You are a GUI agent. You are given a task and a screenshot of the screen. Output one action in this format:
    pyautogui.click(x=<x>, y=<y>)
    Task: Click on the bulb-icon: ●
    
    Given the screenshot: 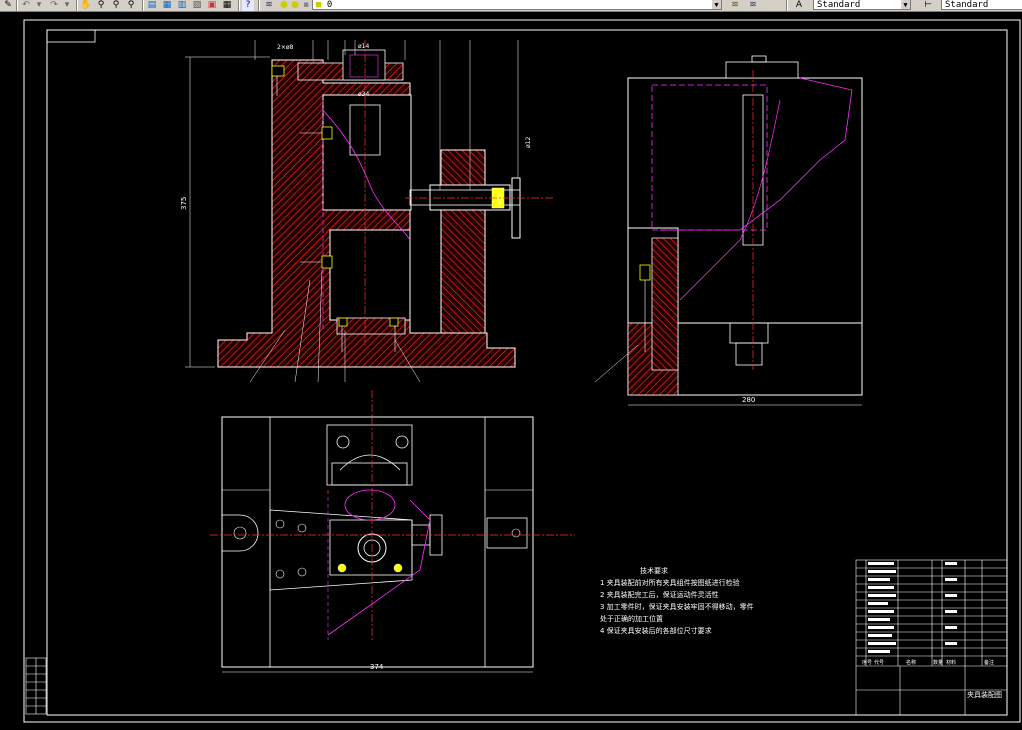 What is the action you would take?
    pyautogui.click(x=284, y=5)
    